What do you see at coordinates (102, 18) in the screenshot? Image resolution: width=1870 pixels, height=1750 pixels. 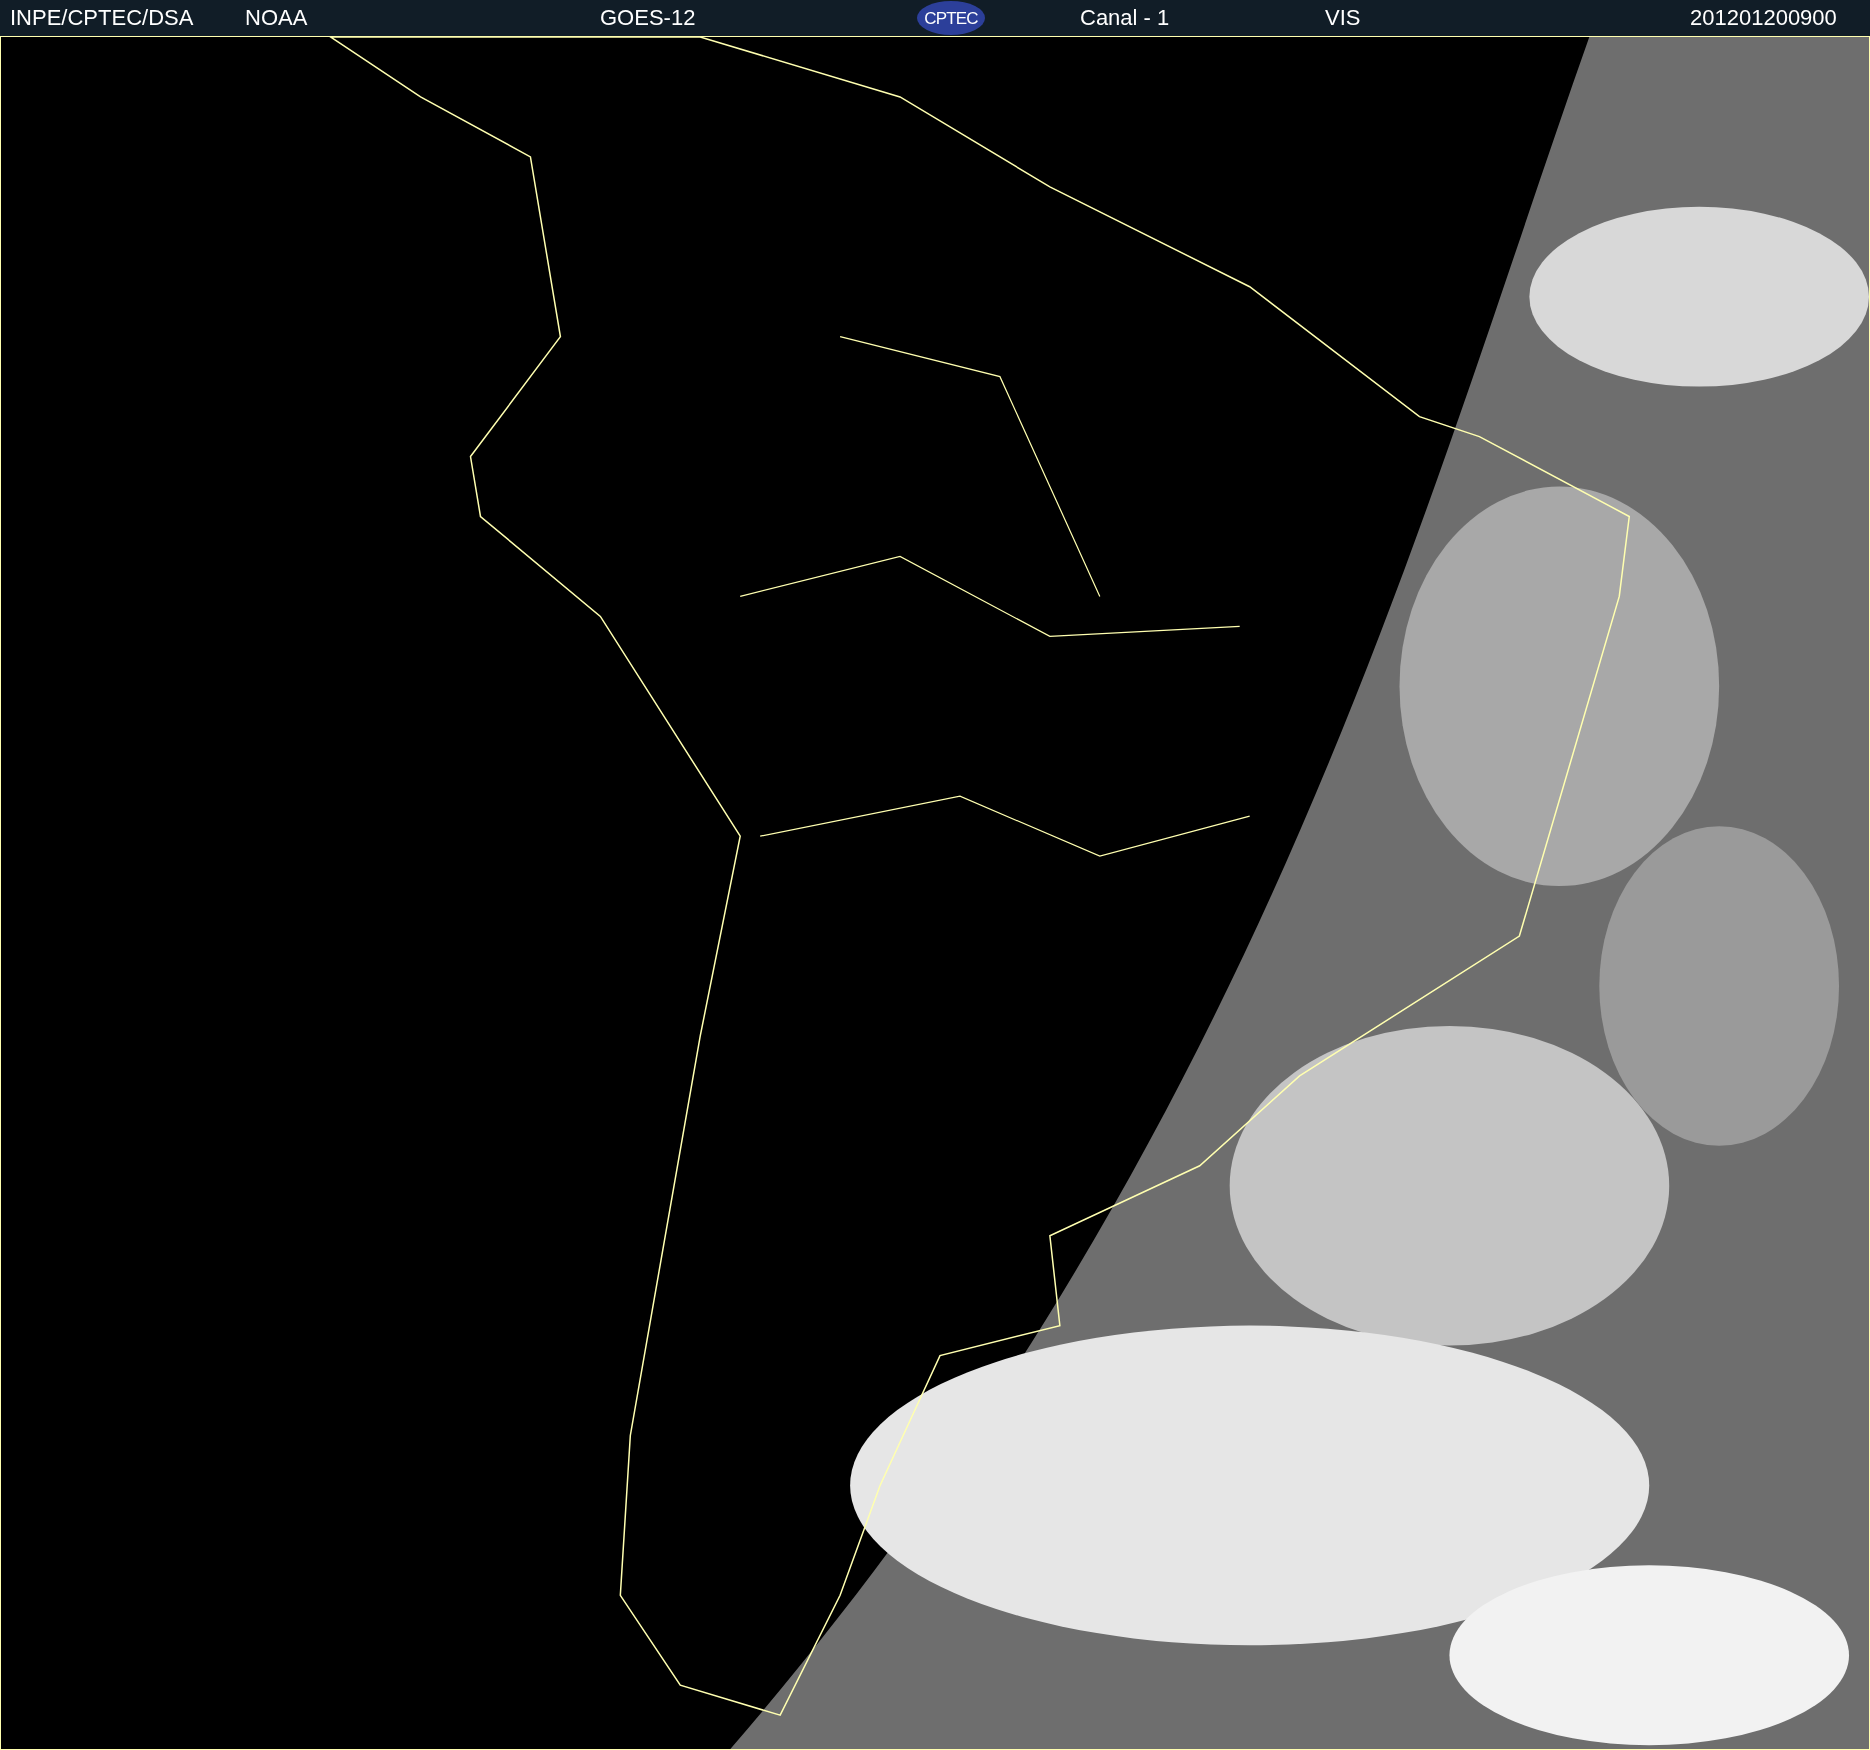 I see `agency-label: INPE/CPTEC/DSA` at bounding box center [102, 18].